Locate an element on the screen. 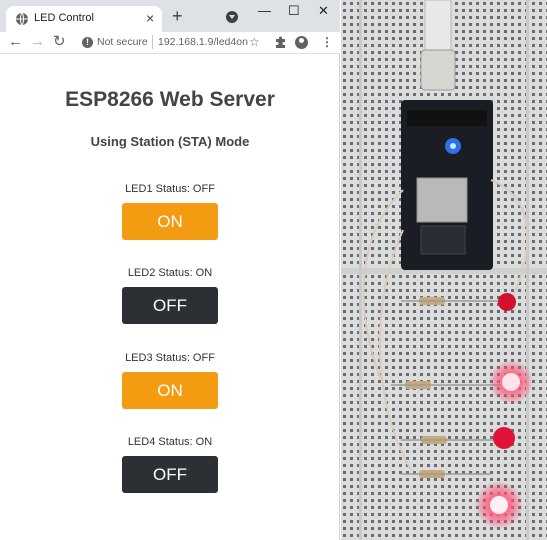  star-icon: ☆ is located at coordinates (254, 42).